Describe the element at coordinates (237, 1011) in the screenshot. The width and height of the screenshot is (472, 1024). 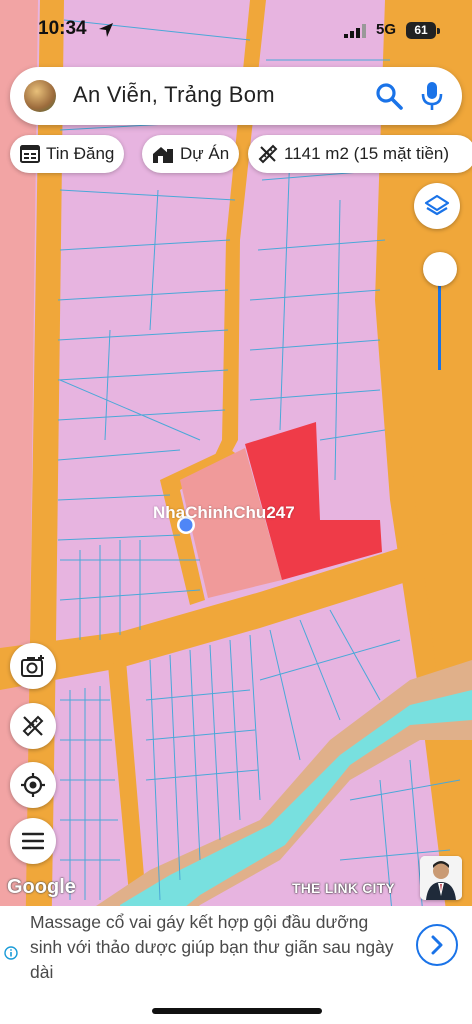
I see `home-indicator` at that location.